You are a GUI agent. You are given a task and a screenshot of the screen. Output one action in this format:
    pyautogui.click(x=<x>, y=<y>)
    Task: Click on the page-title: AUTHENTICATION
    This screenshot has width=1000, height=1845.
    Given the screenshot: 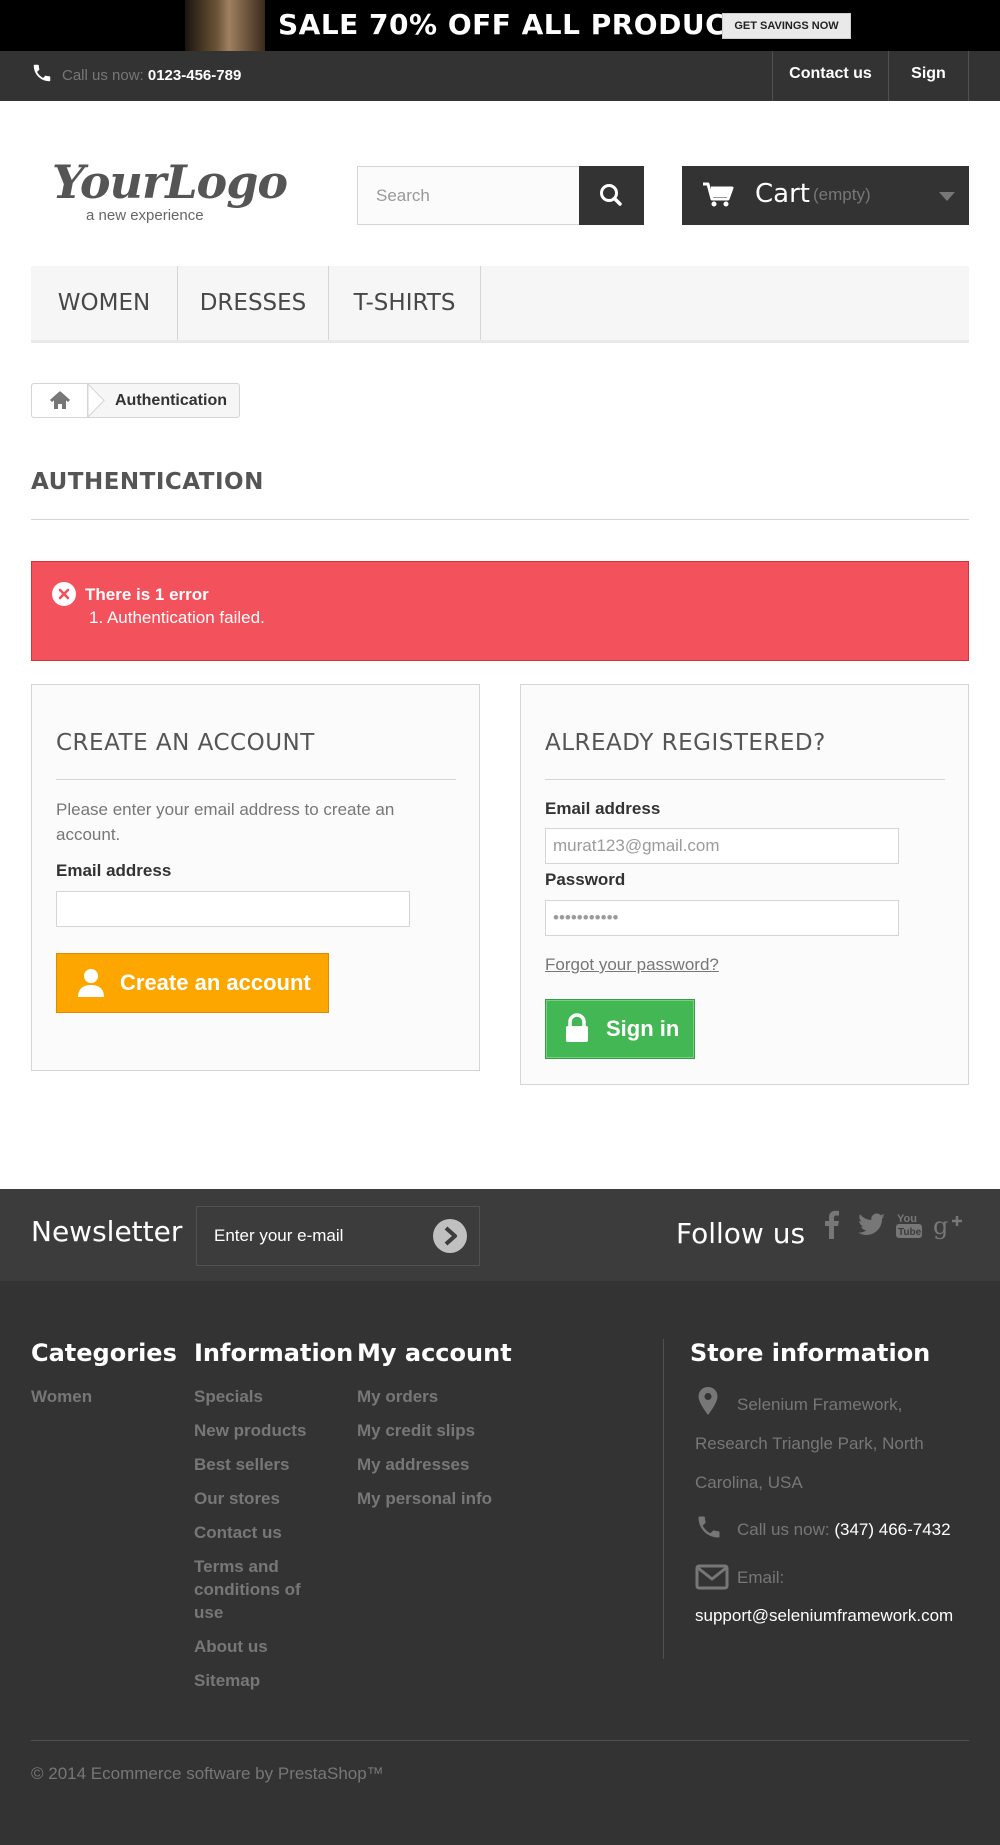 What is the action you would take?
    pyautogui.click(x=147, y=482)
    